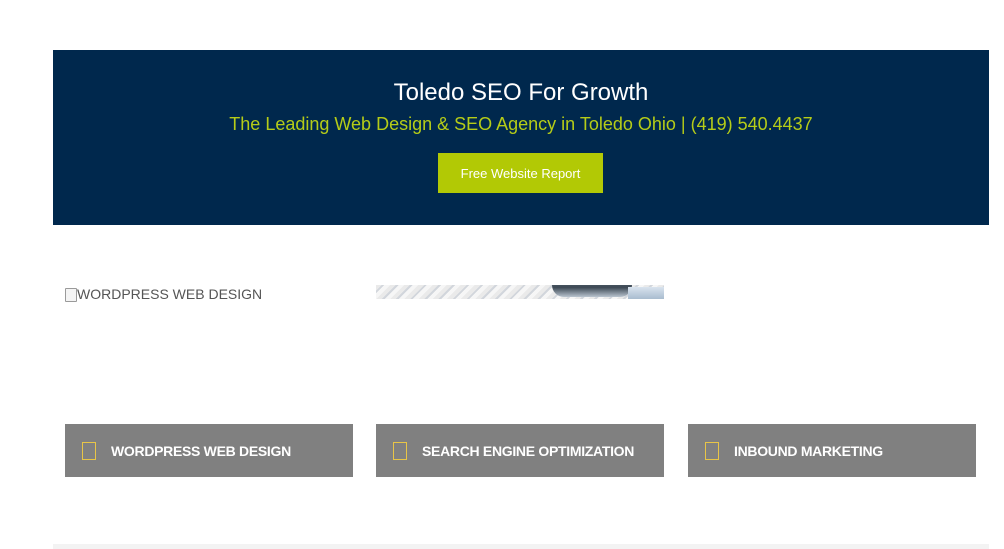 Image resolution: width=1004 pixels, height=549 pixels. Describe the element at coordinates (71, 295) in the screenshot. I see `broken-image-icon` at that location.